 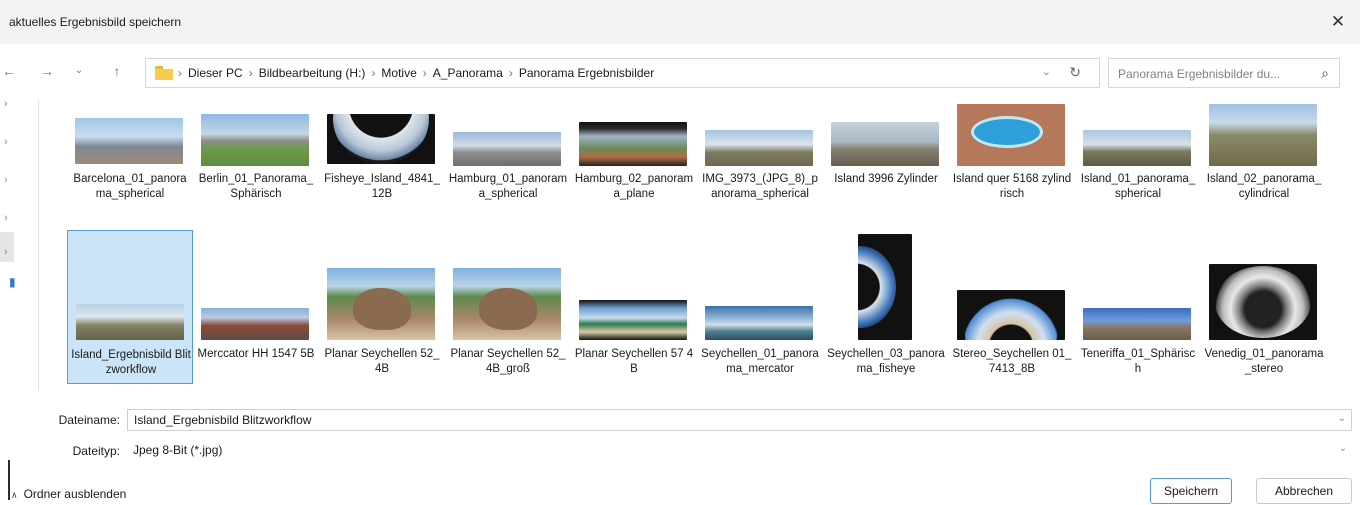 What do you see at coordinates (312, 73) in the screenshot?
I see `breadcrumb-item: Bildbearbeitung (H:)` at bounding box center [312, 73].